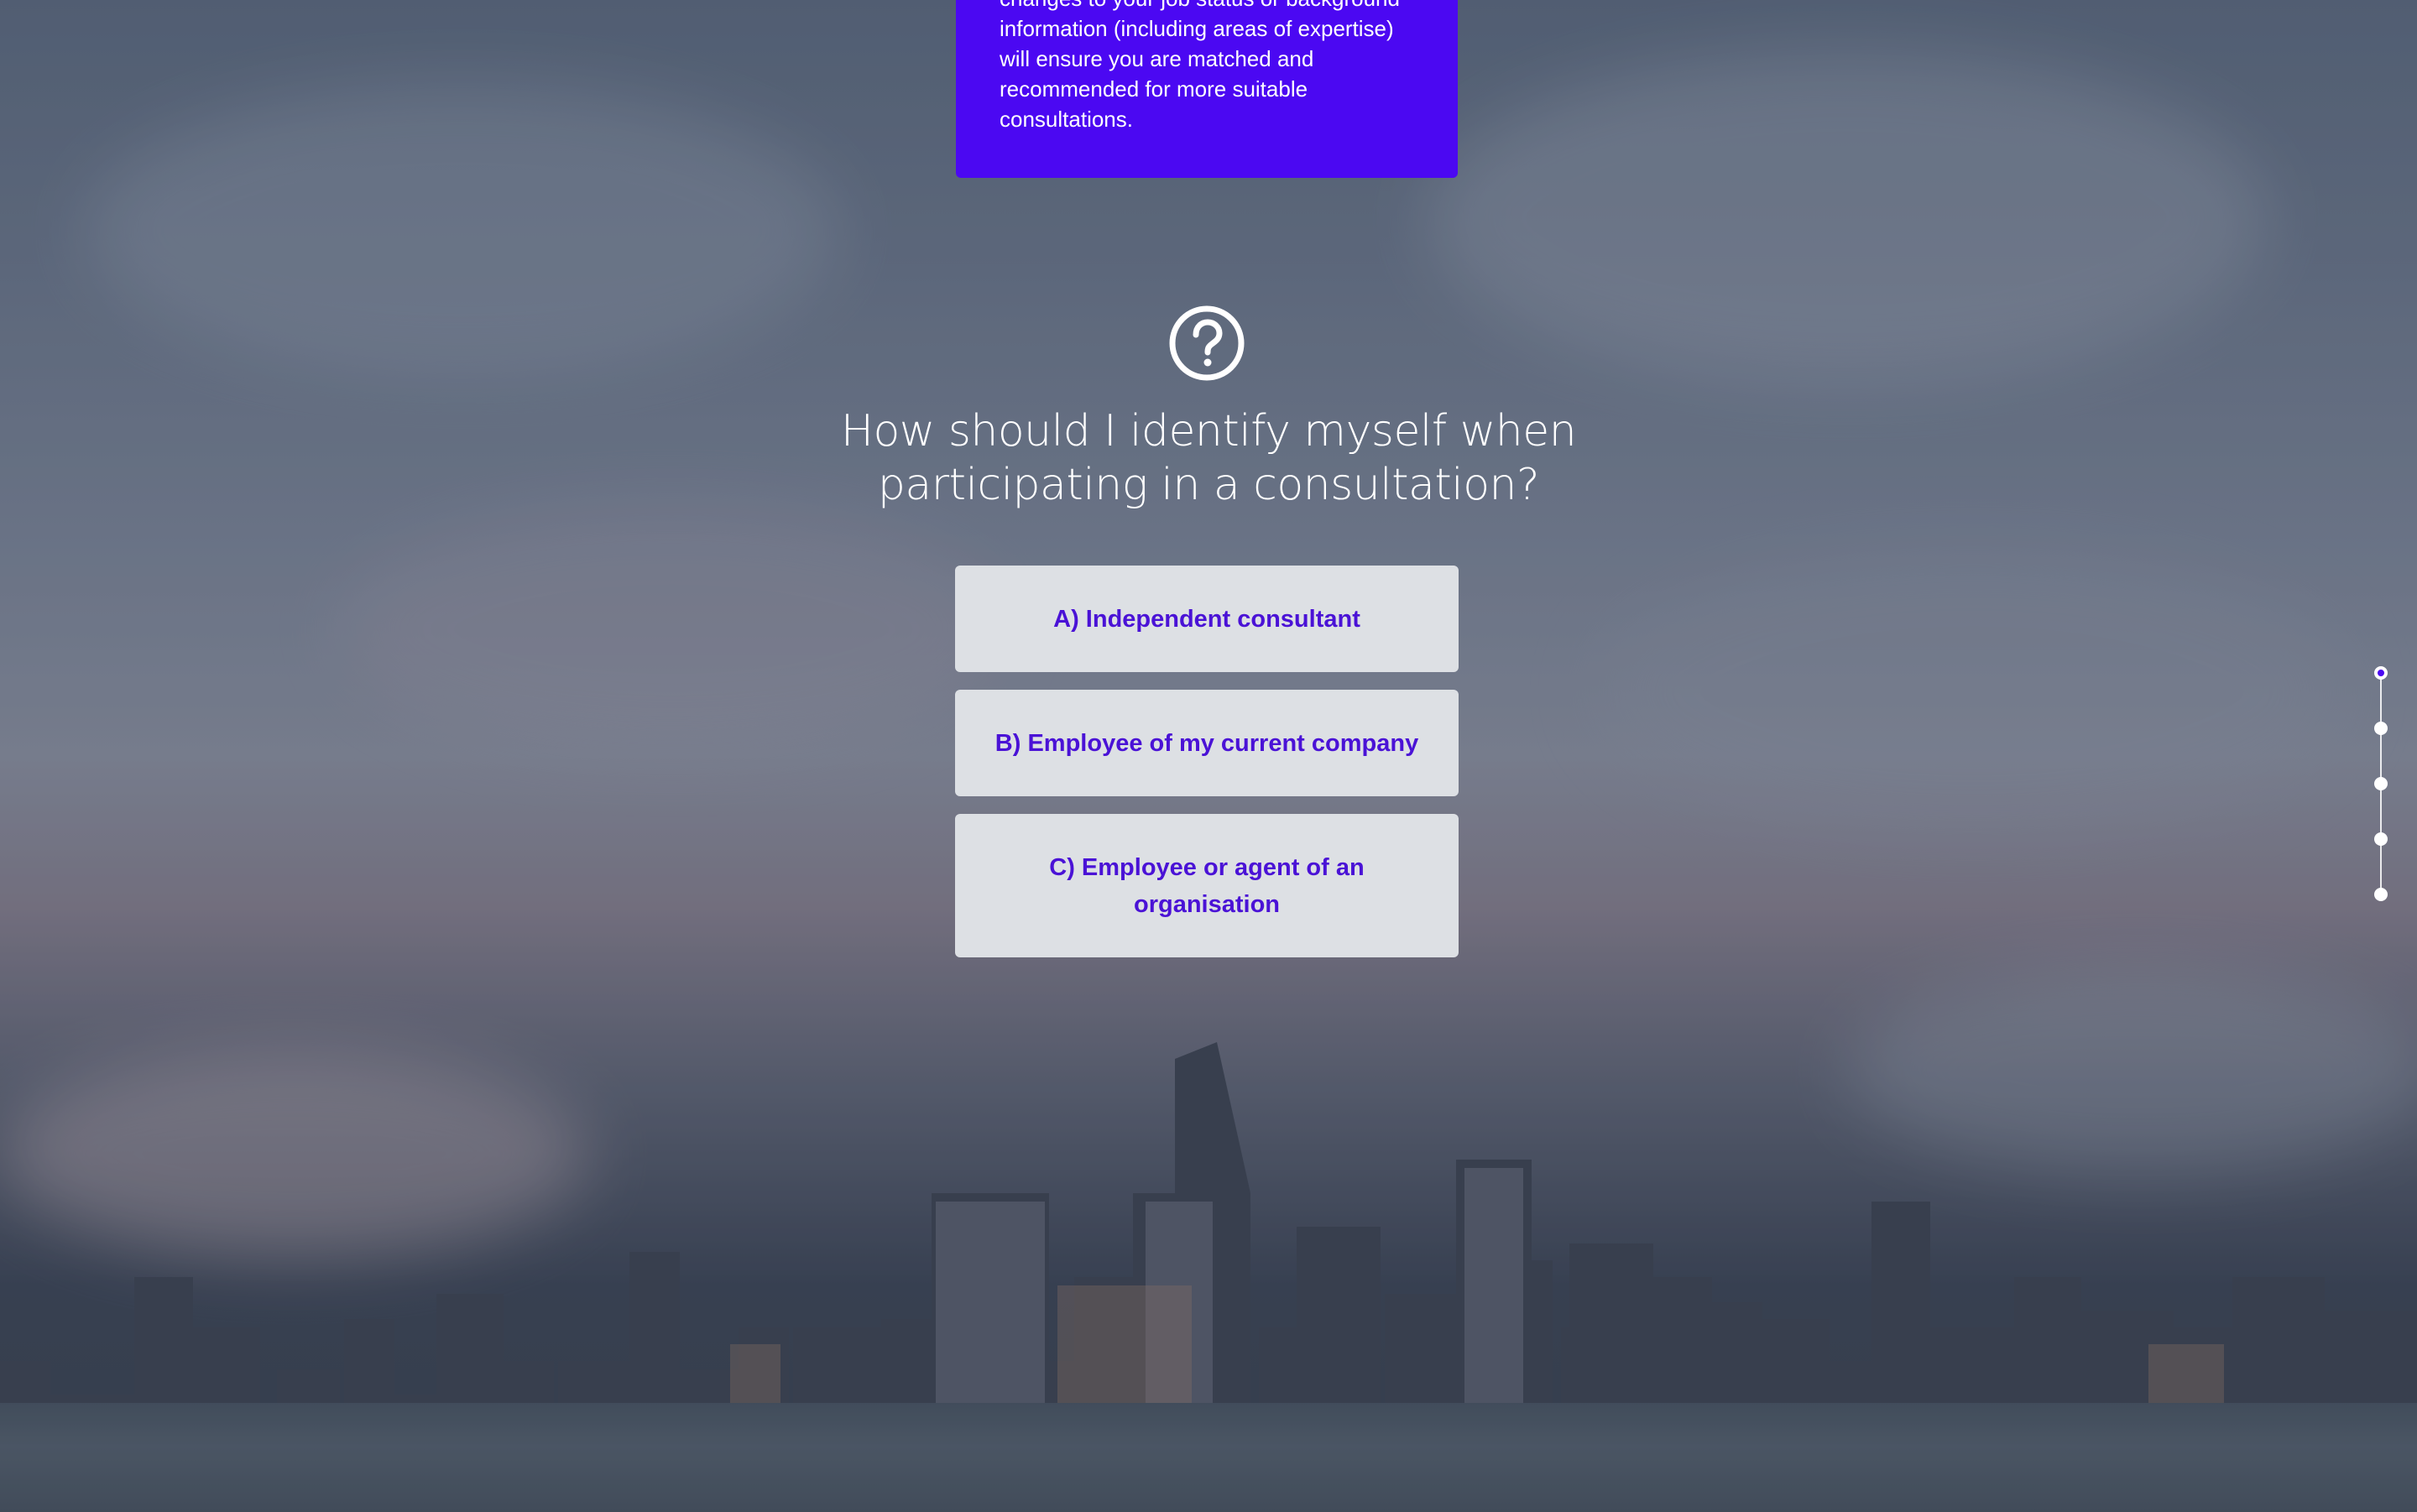 The width and height of the screenshot is (2417, 1512). What do you see at coordinates (1207, 886) in the screenshot?
I see `answer-option-c: C) Employee or agent of an organisation` at bounding box center [1207, 886].